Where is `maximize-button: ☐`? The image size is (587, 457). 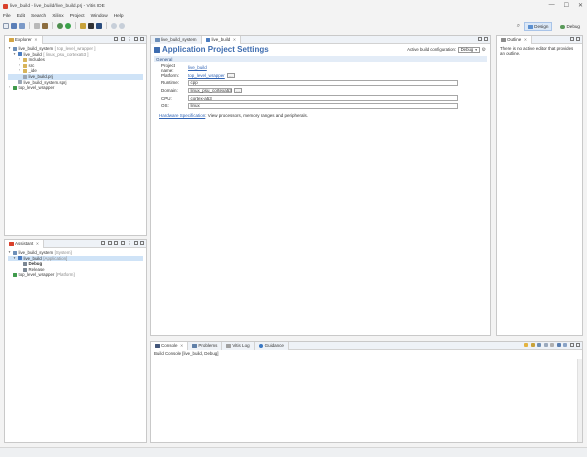 maximize-button: ☐ is located at coordinates (566, 5).